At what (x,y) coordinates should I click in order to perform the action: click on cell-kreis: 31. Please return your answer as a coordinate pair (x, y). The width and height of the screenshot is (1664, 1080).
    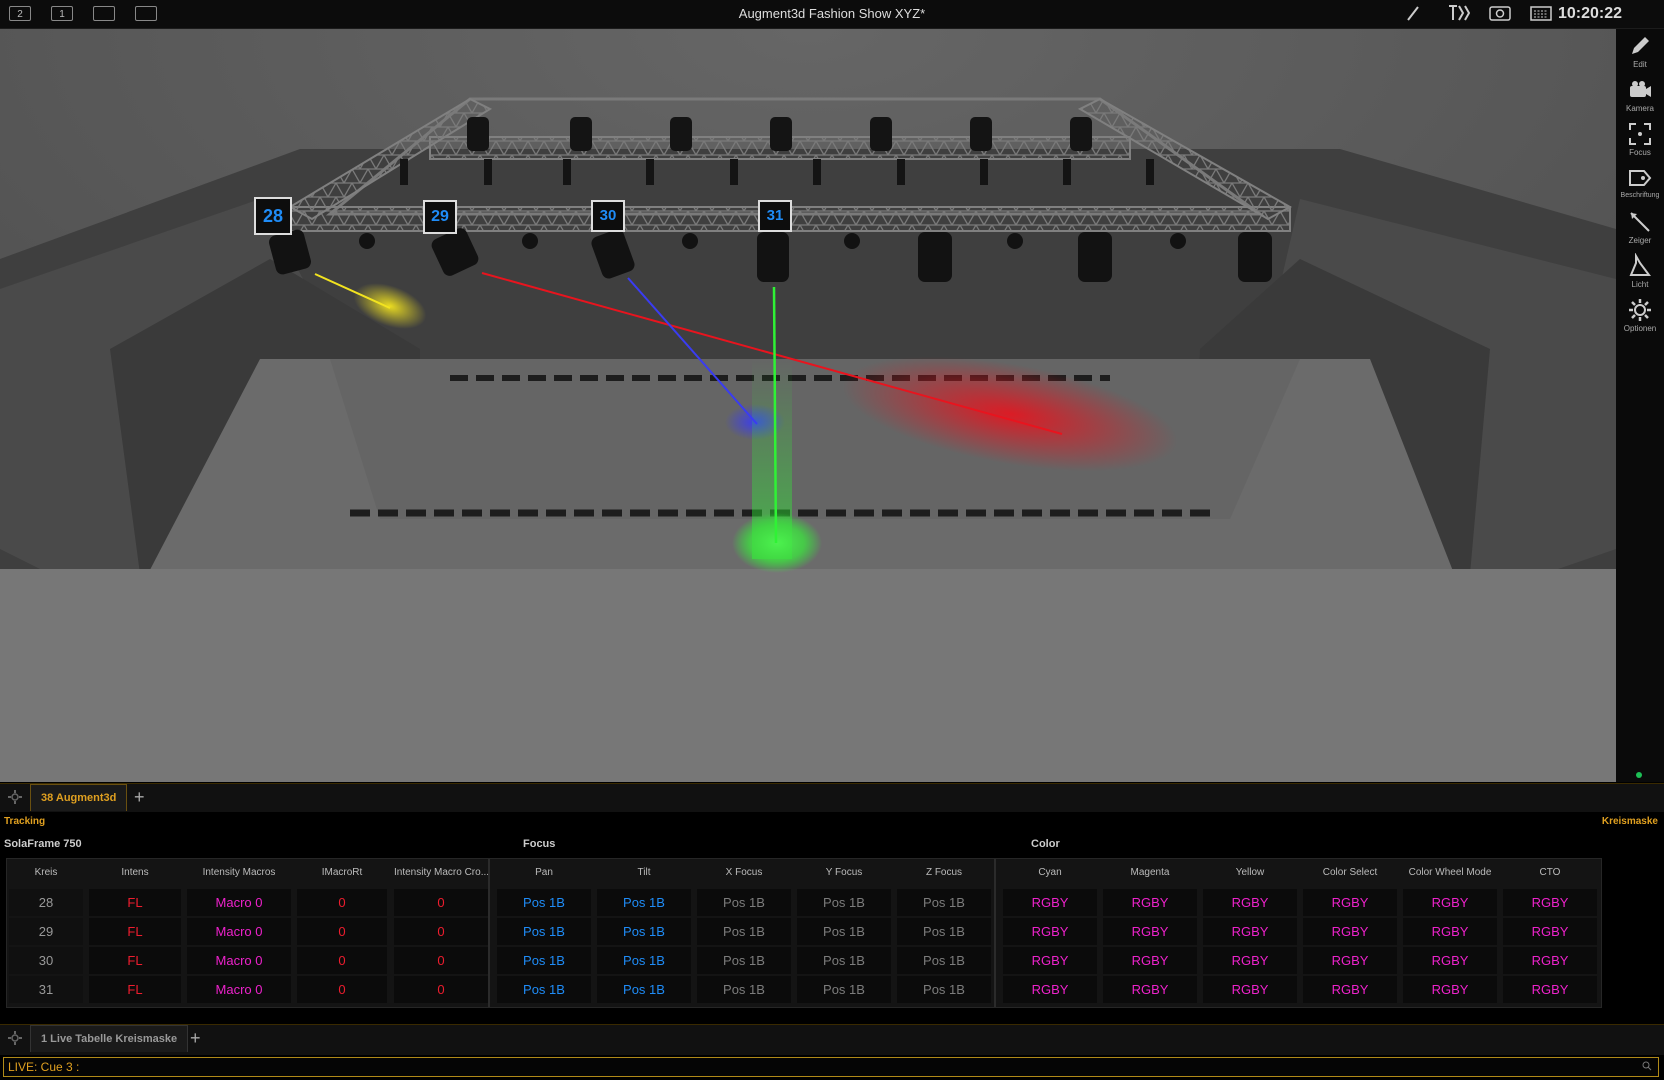
    Looking at the image, I should click on (46, 989).